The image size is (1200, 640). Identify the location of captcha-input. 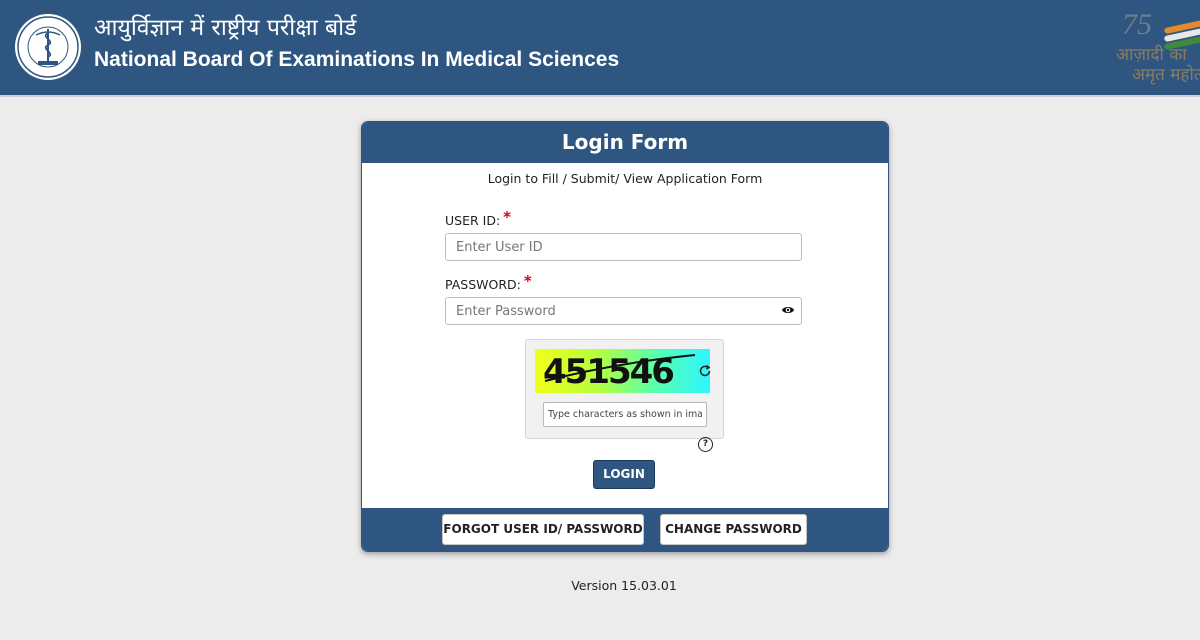
(625, 414).